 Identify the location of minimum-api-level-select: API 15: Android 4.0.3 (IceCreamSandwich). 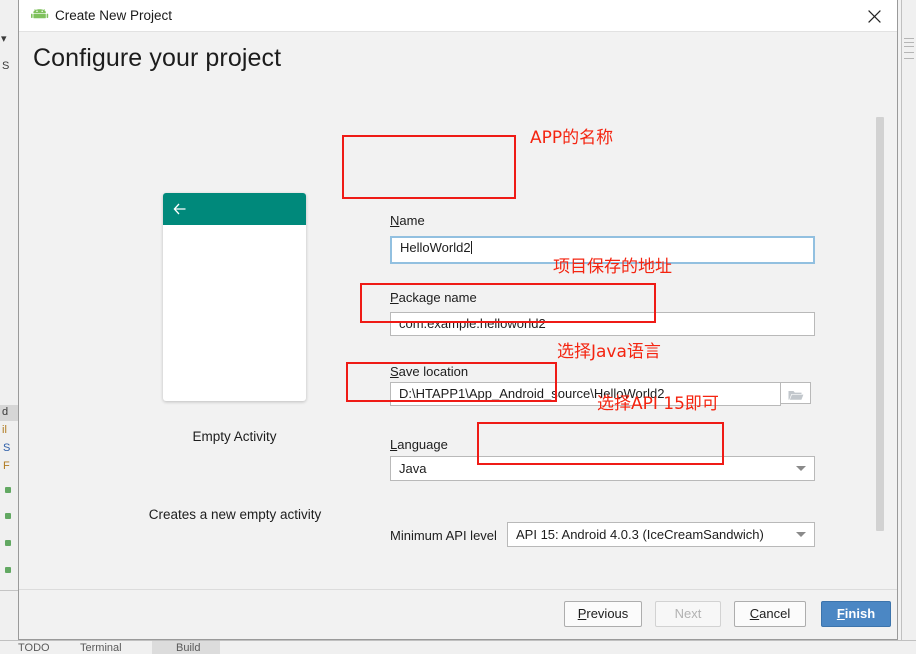
(661, 534).